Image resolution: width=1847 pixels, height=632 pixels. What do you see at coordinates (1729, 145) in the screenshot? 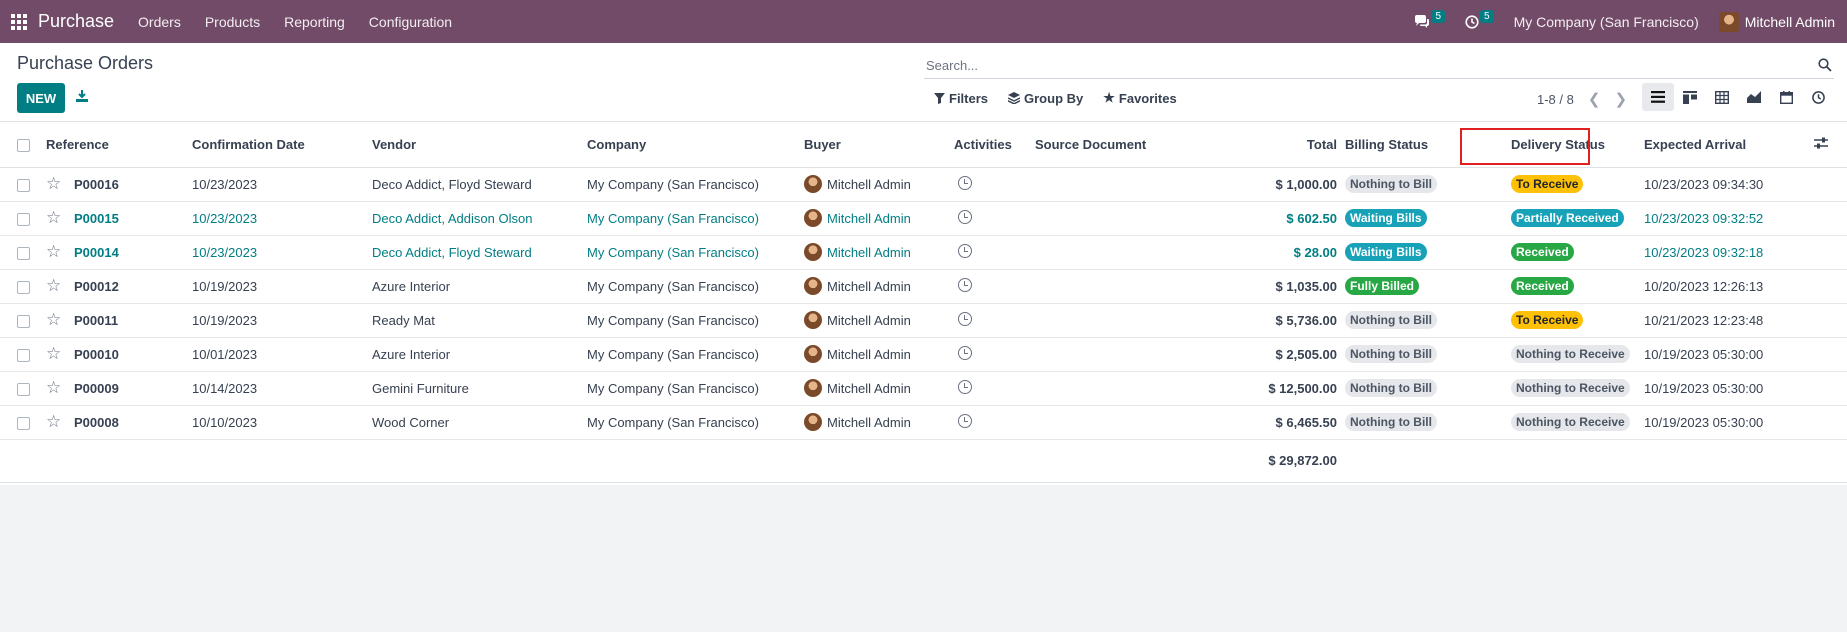
I see `col-expected-arrival: Expected Arrival` at bounding box center [1729, 145].